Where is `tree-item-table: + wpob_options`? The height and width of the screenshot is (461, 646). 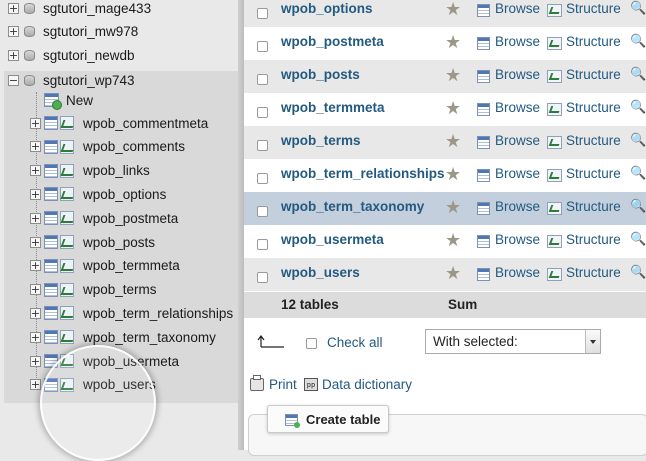
tree-item-table: + wpob_options is located at coordinates (98, 194).